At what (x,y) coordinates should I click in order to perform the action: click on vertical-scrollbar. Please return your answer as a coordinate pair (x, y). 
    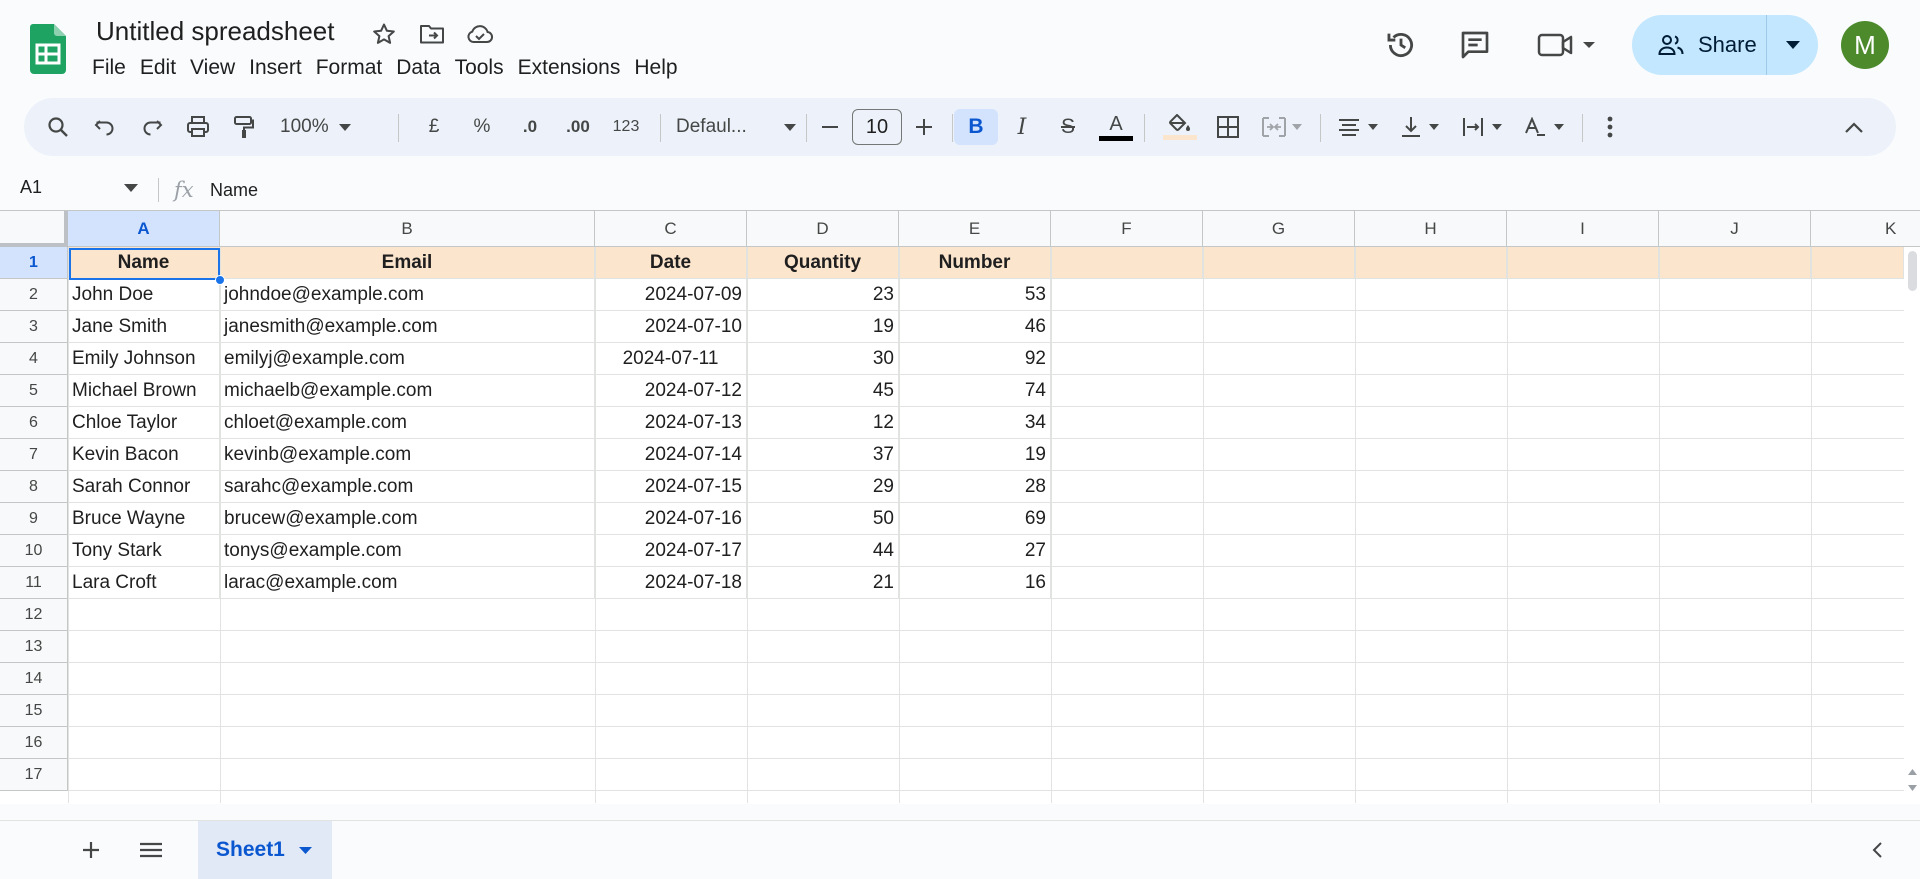
    Looking at the image, I should click on (1912, 525).